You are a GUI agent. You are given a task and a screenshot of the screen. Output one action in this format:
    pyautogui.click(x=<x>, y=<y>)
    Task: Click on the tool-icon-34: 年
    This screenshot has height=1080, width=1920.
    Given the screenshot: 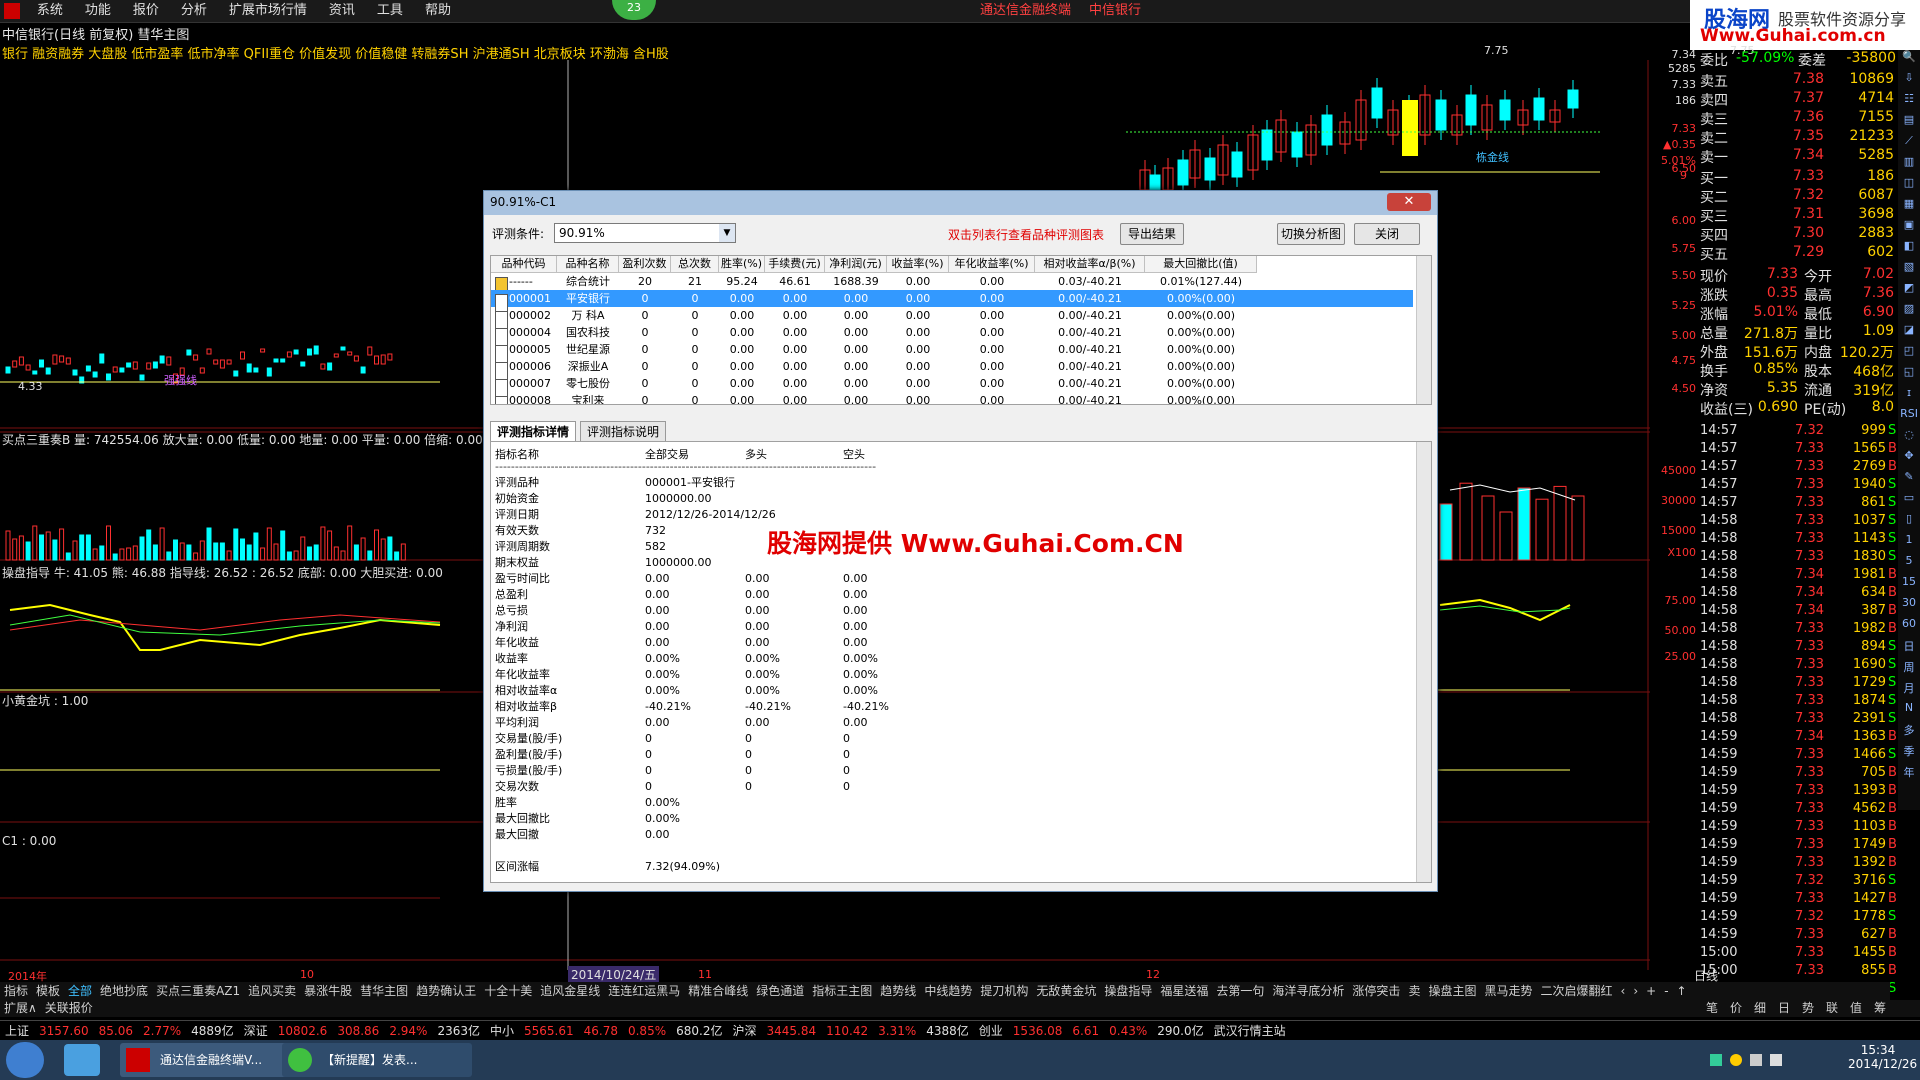 What is the action you would take?
    pyautogui.click(x=1909, y=773)
    